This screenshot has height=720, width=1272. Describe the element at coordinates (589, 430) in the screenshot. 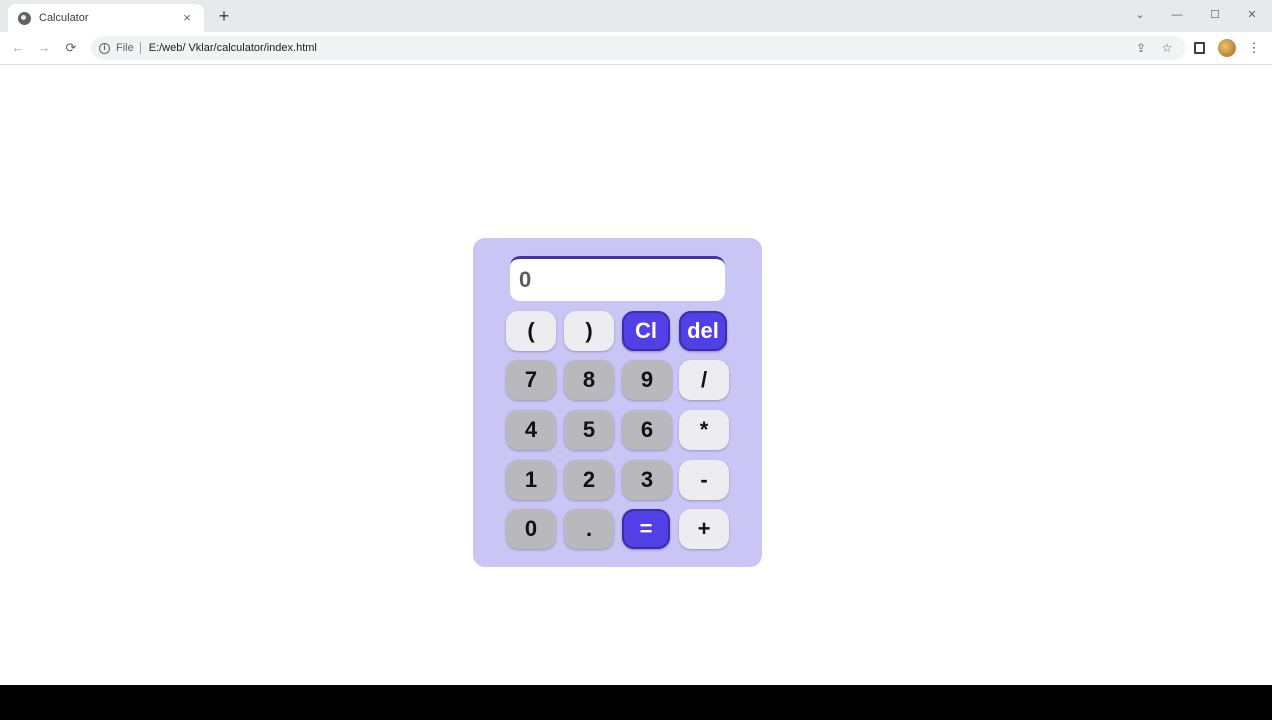

I see `key-5: 5` at that location.